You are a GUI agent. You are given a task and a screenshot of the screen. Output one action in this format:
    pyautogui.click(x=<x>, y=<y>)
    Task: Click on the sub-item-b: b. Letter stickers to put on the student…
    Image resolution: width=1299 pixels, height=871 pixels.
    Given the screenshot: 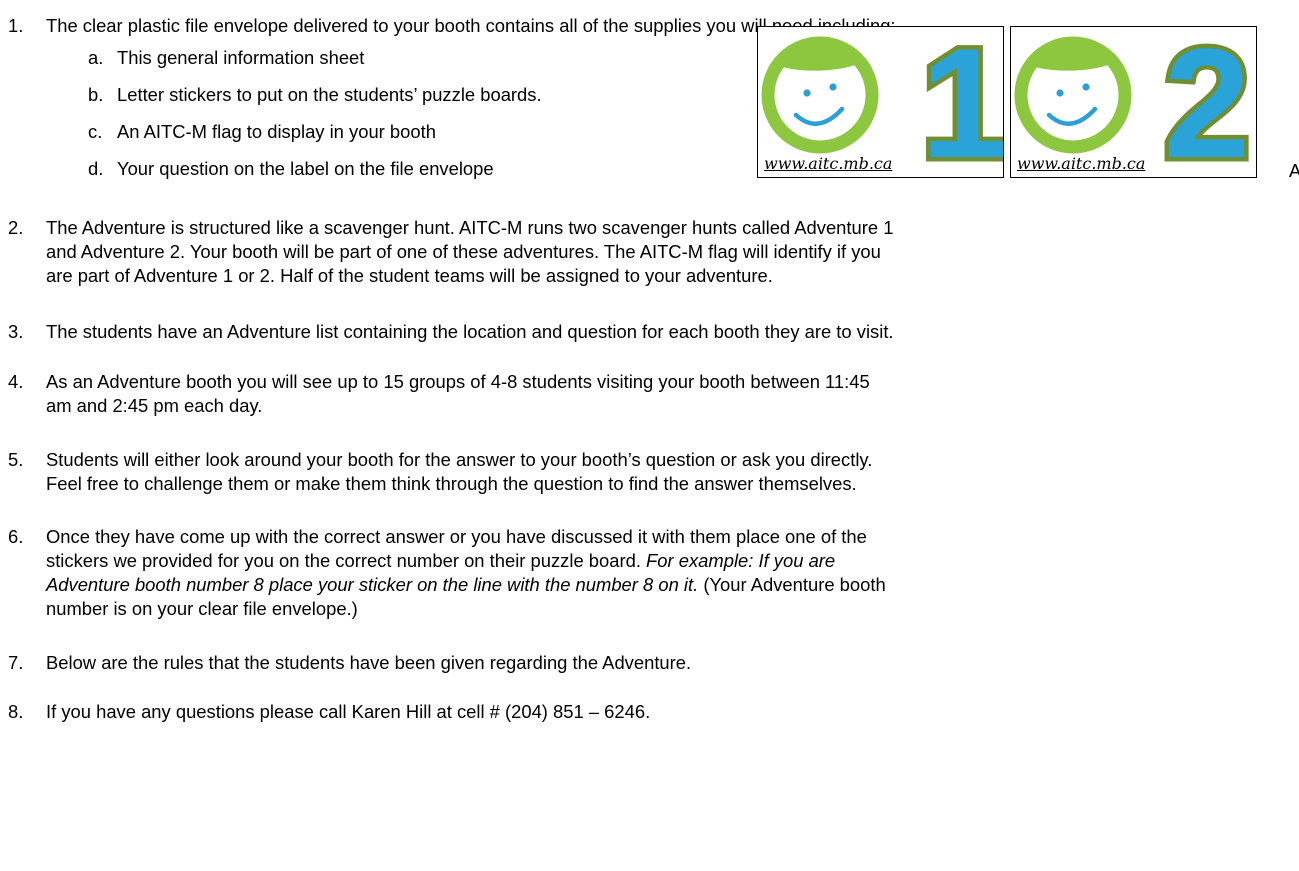 What is the action you would take?
    pyautogui.click(x=408, y=95)
    